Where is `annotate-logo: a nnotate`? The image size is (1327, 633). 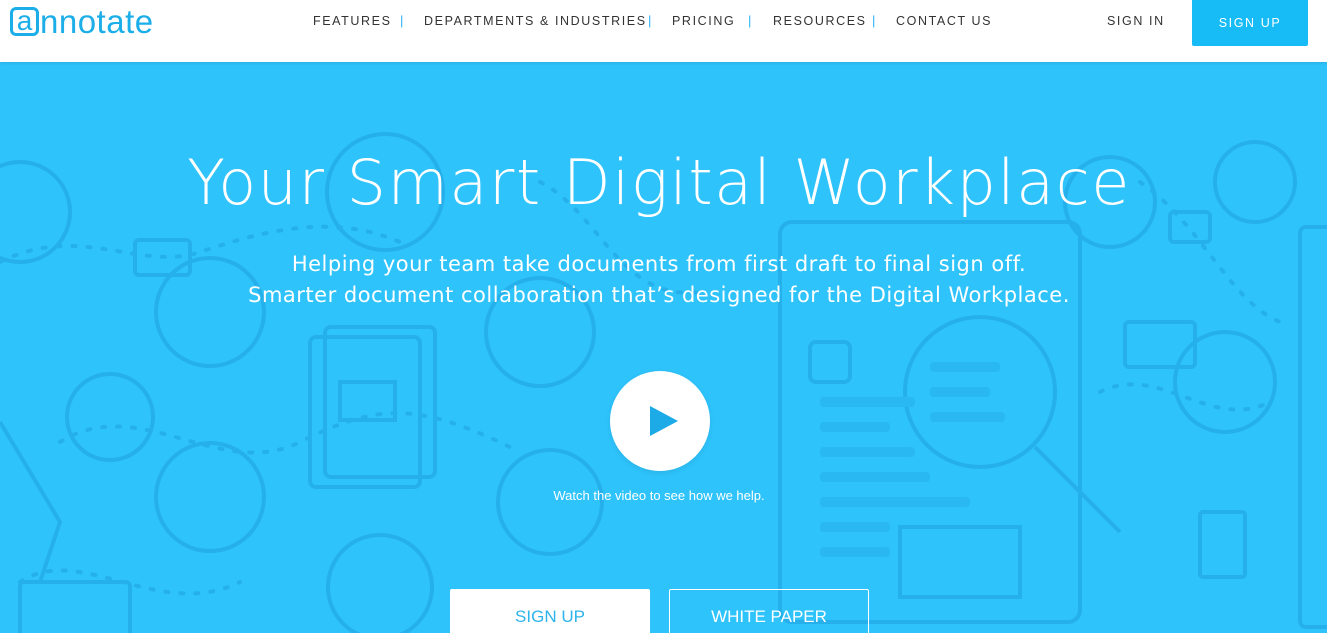 annotate-logo: a nnotate is located at coordinates (82, 21).